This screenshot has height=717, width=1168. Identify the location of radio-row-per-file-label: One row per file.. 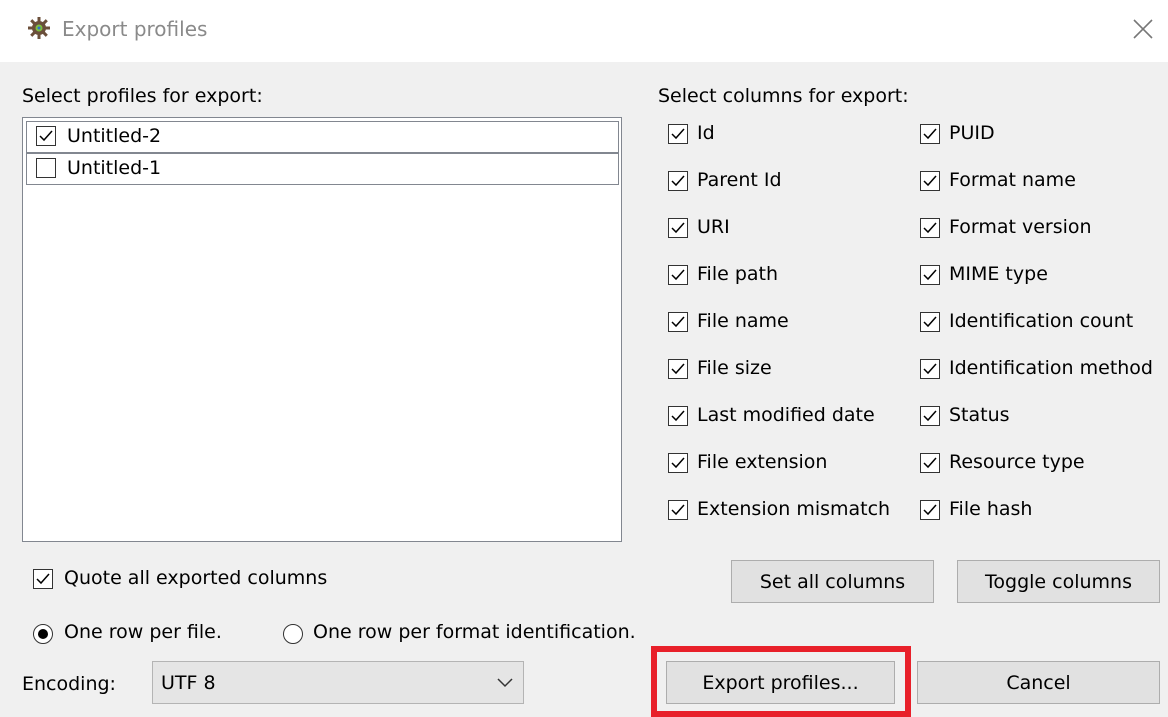
(143, 632).